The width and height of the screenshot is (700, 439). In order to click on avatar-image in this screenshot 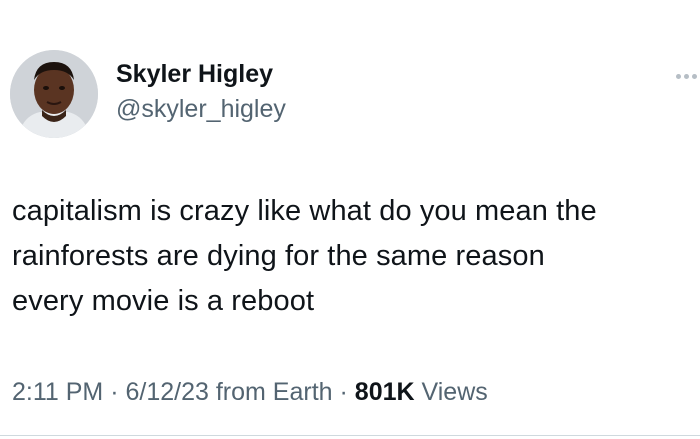, I will do `click(54, 94)`.